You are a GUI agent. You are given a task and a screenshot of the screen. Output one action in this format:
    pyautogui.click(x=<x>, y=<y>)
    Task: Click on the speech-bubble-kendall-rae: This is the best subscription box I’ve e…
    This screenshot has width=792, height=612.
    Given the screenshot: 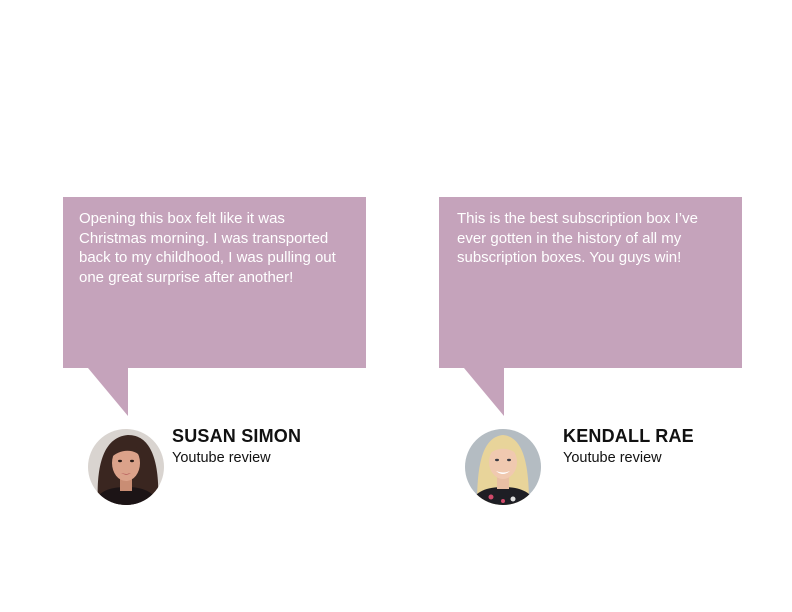 What is the action you would take?
    pyautogui.click(x=590, y=282)
    